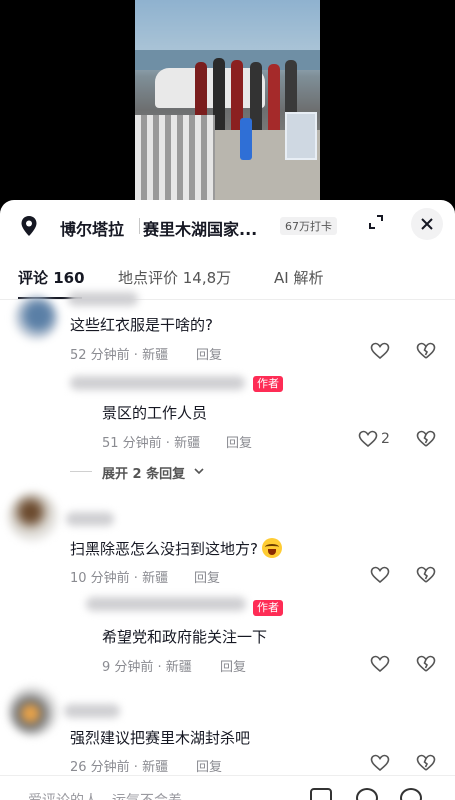 The height and width of the screenshot is (800, 455). What do you see at coordinates (185, 637) in the screenshot?
I see `comment-text: 希望党和政府能关注一下` at bounding box center [185, 637].